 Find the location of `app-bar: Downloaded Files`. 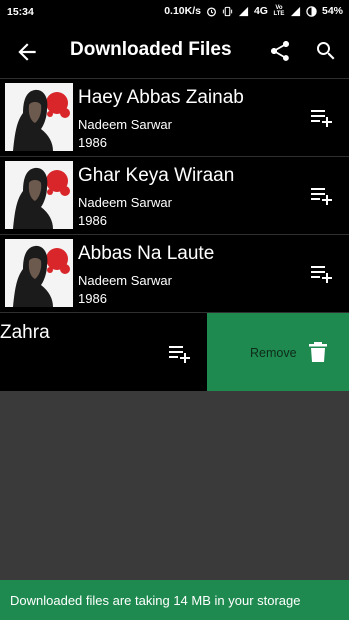

app-bar: Downloaded Files is located at coordinates (174, 51).